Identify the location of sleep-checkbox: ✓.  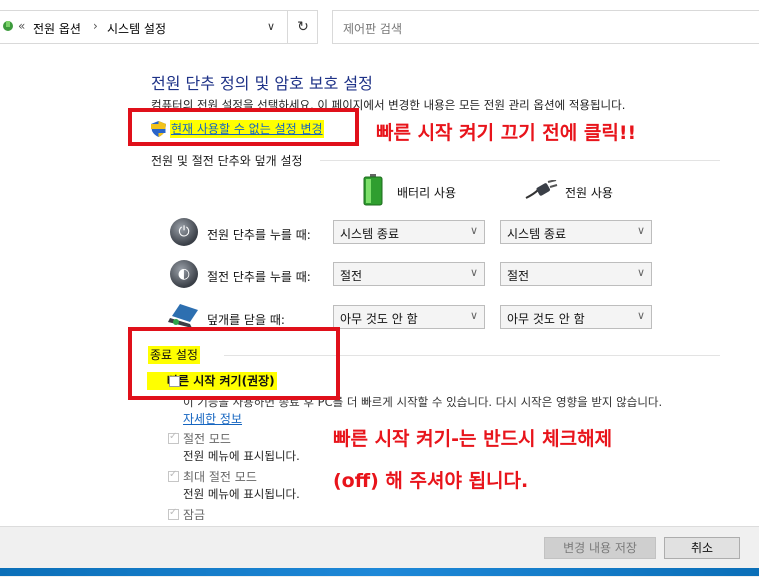
(173, 437).